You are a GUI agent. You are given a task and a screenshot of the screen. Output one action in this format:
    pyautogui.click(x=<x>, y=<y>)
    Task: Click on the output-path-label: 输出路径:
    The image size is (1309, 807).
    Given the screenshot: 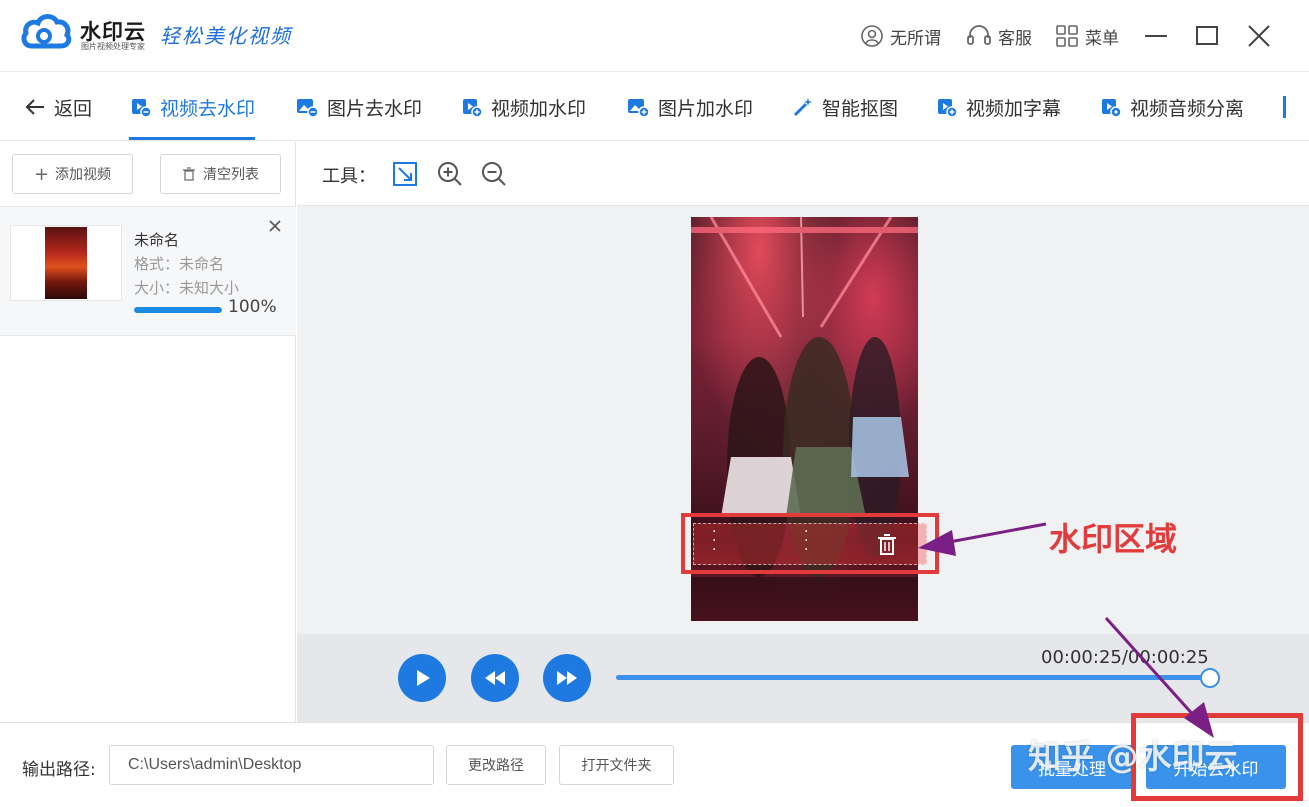 What is the action you would take?
    pyautogui.click(x=59, y=770)
    